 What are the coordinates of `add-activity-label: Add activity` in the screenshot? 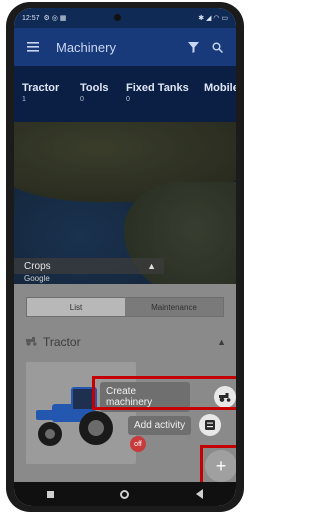 It's located at (160, 425).